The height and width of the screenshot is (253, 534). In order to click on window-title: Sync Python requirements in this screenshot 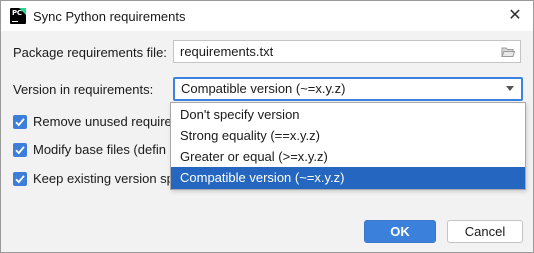, I will do `click(109, 16)`.